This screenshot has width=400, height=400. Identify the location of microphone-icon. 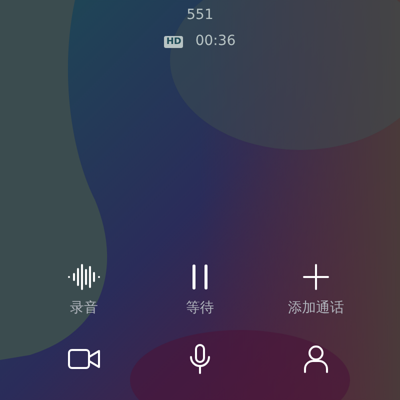
(200, 359).